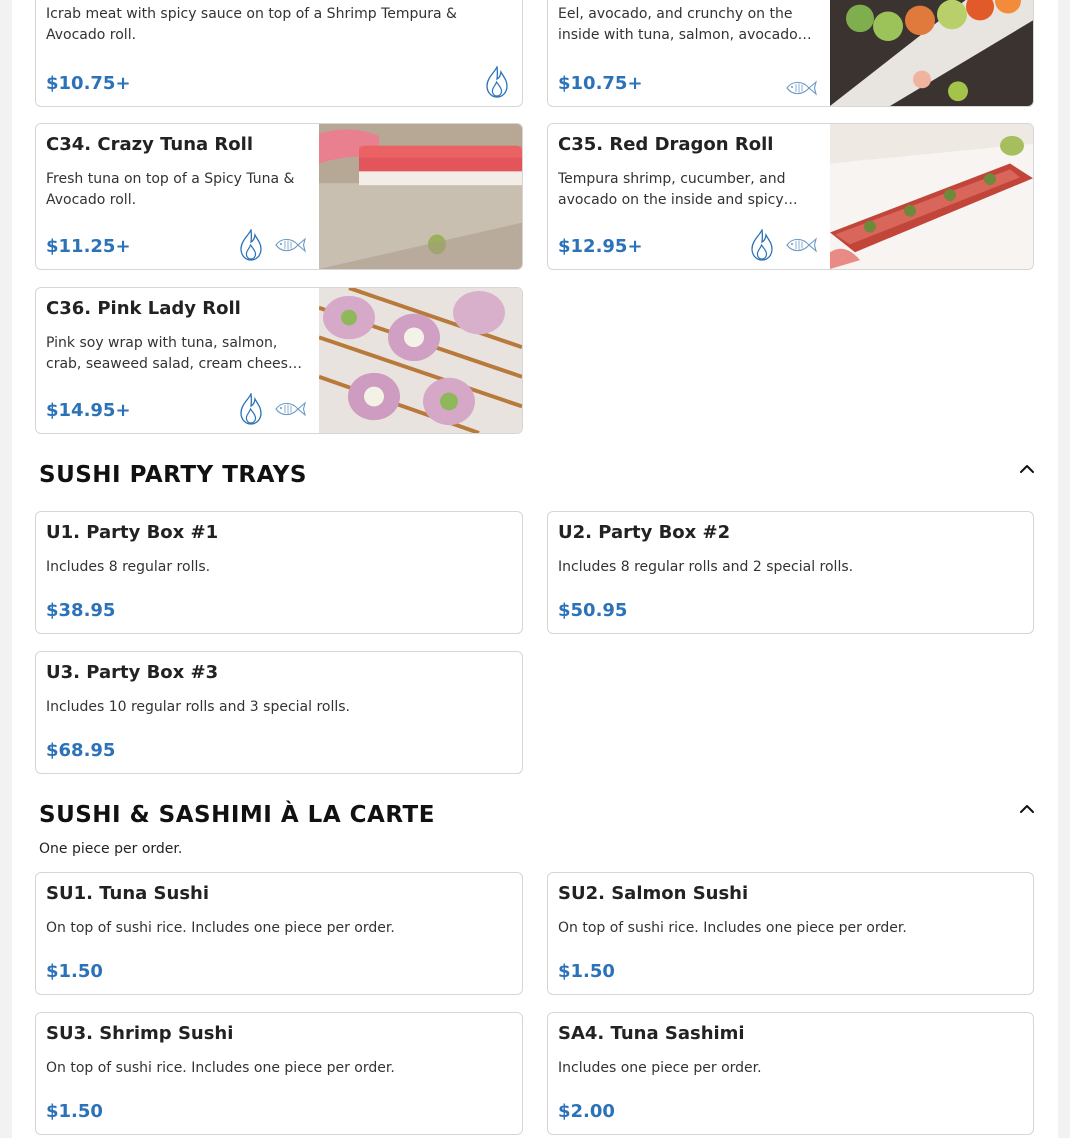  What do you see at coordinates (600, 246) in the screenshot?
I see `item-price: $12.95+` at bounding box center [600, 246].